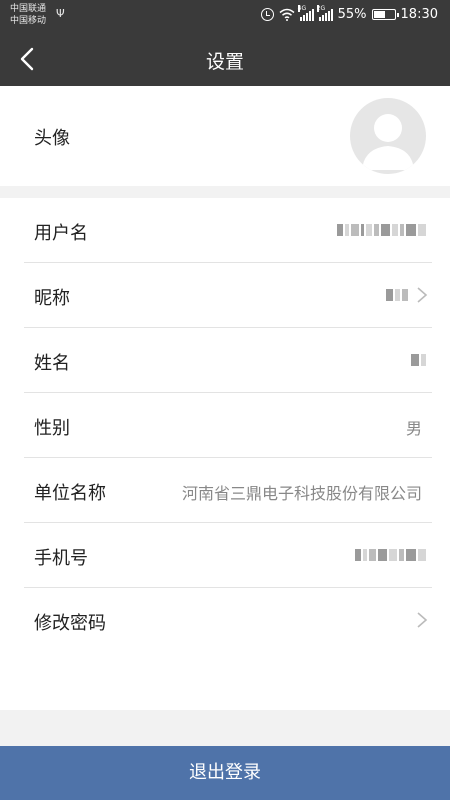 The image size is (450, 800). Describe the element at coordinates (225, 555) in the screenshot. I see `row-phone: 手机号` at that location.